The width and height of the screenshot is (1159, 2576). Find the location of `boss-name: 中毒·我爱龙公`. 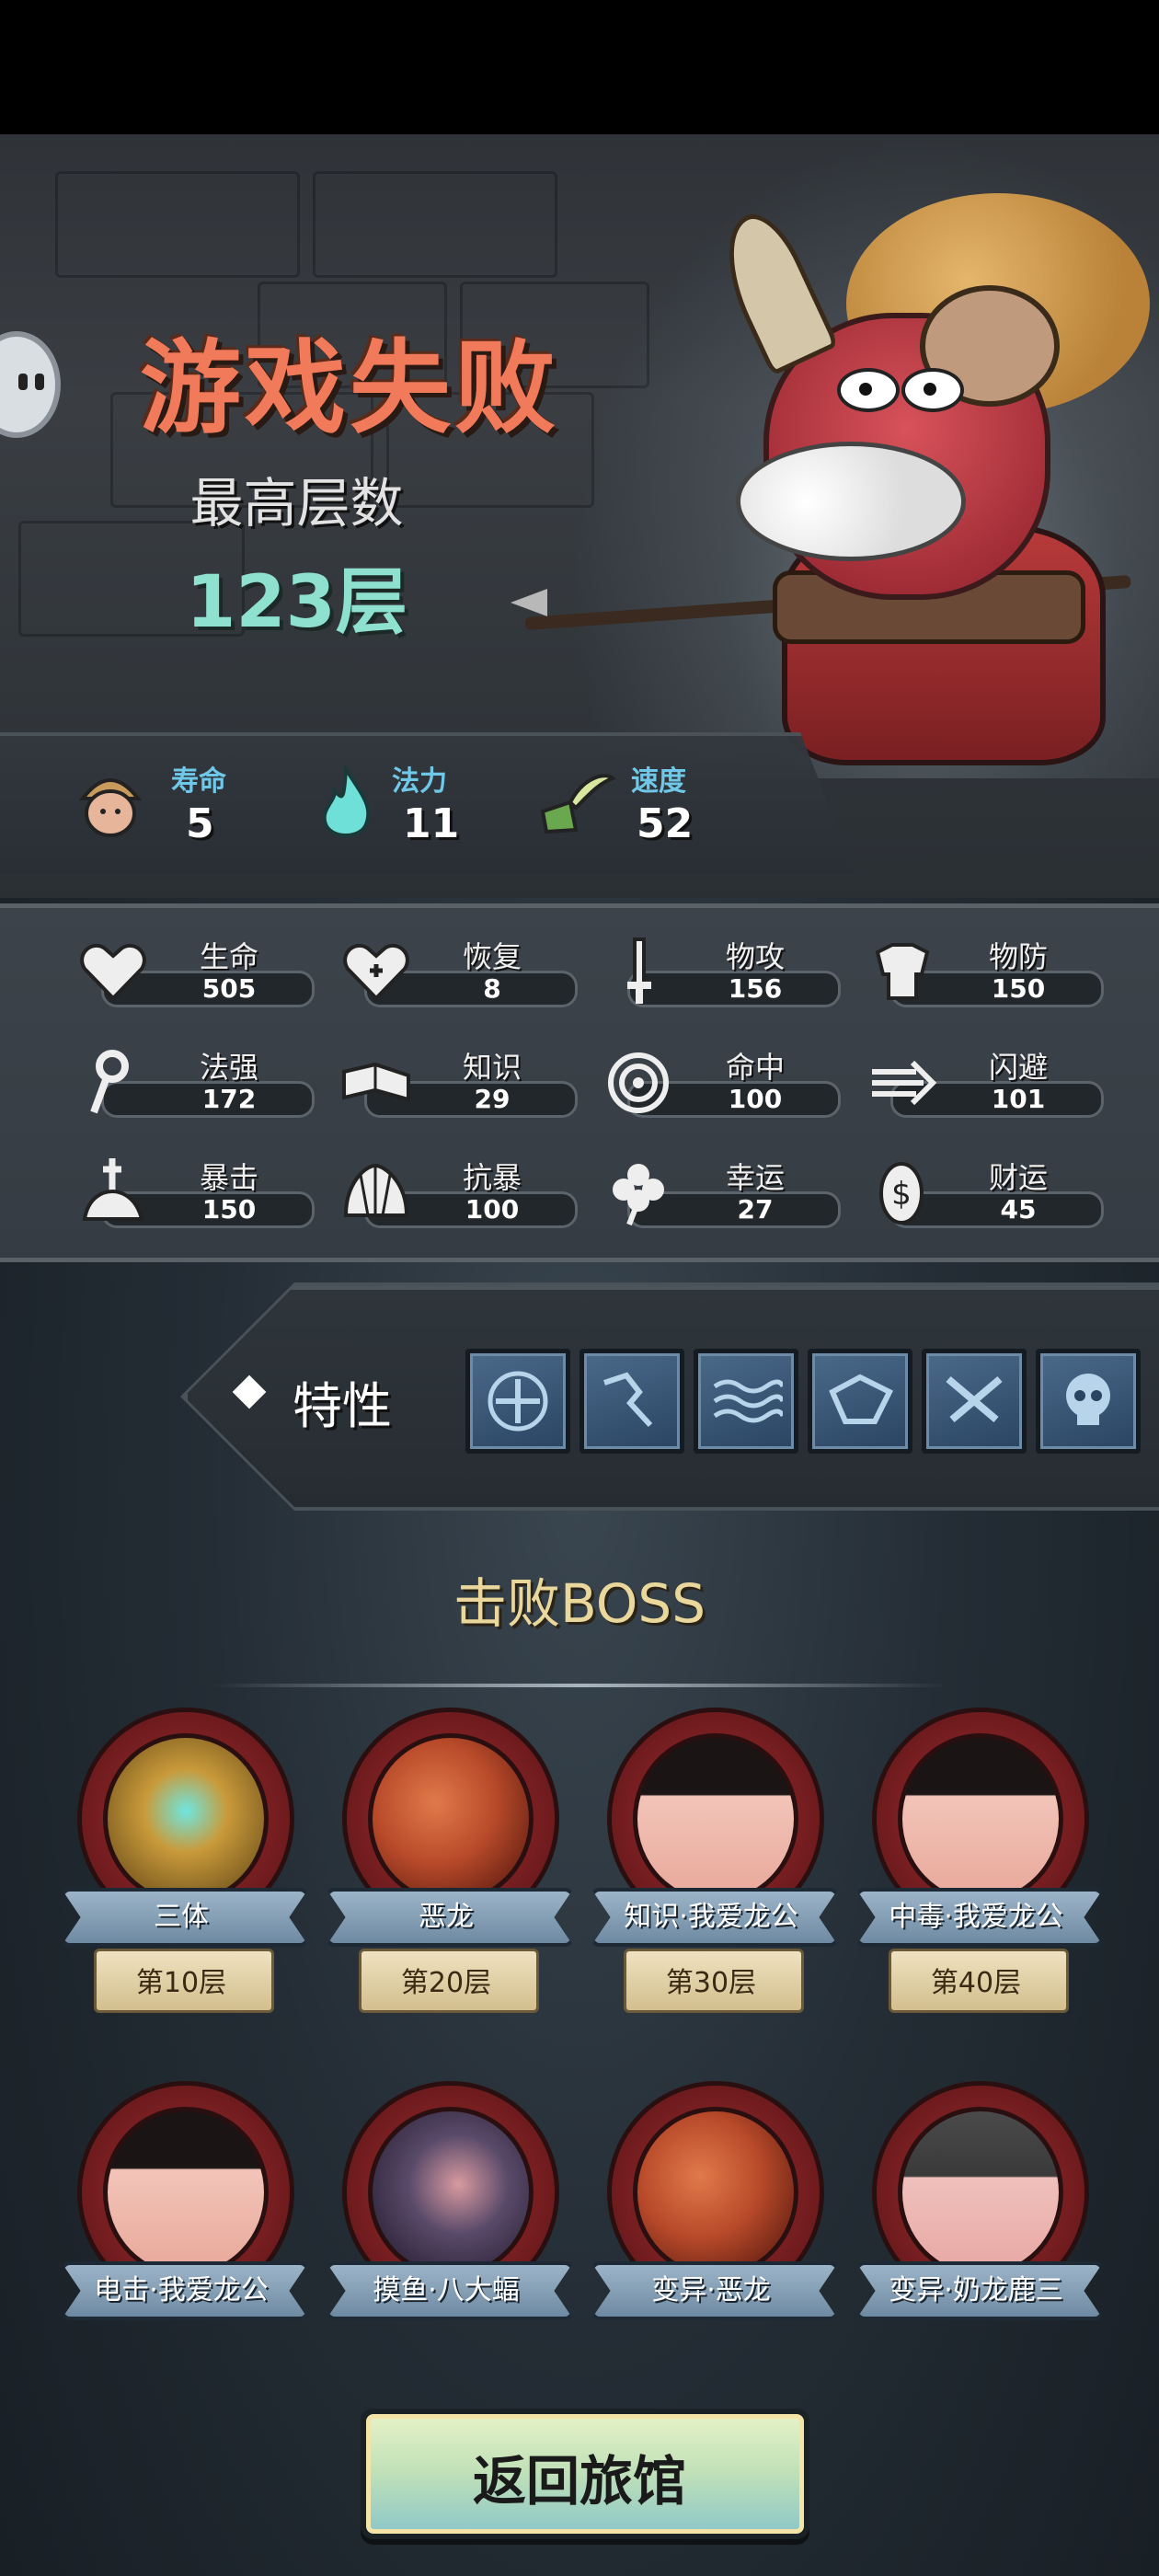

boss-name: 中毒·我爱龙公 is located at coordinates (976, 1917).